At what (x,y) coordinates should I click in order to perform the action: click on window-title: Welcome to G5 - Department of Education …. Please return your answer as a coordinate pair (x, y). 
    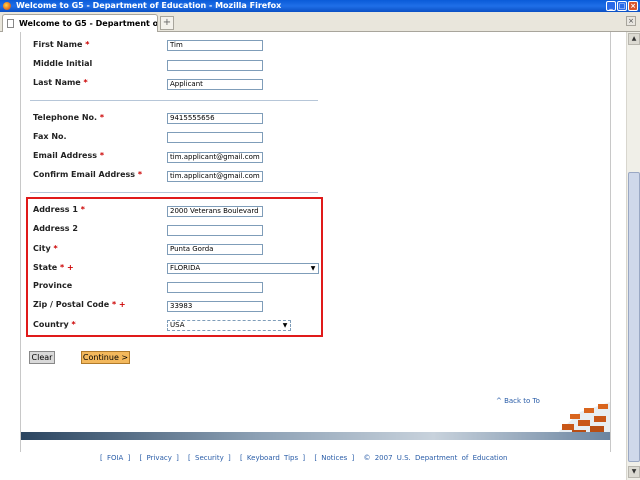
    Looking at the image, I should click on (149, 5).